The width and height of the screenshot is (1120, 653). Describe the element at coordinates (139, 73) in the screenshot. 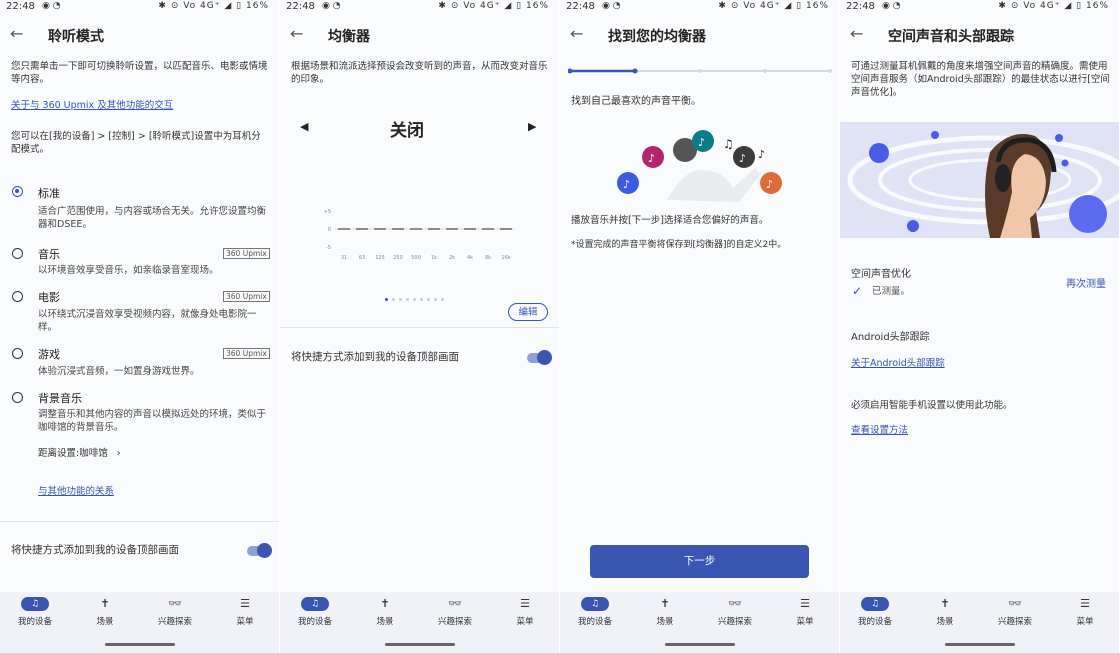

I see `intro-text: 您只需单击一下即可切换聆听设置，以匹配音乐、电影或情境等内容。` at that location.